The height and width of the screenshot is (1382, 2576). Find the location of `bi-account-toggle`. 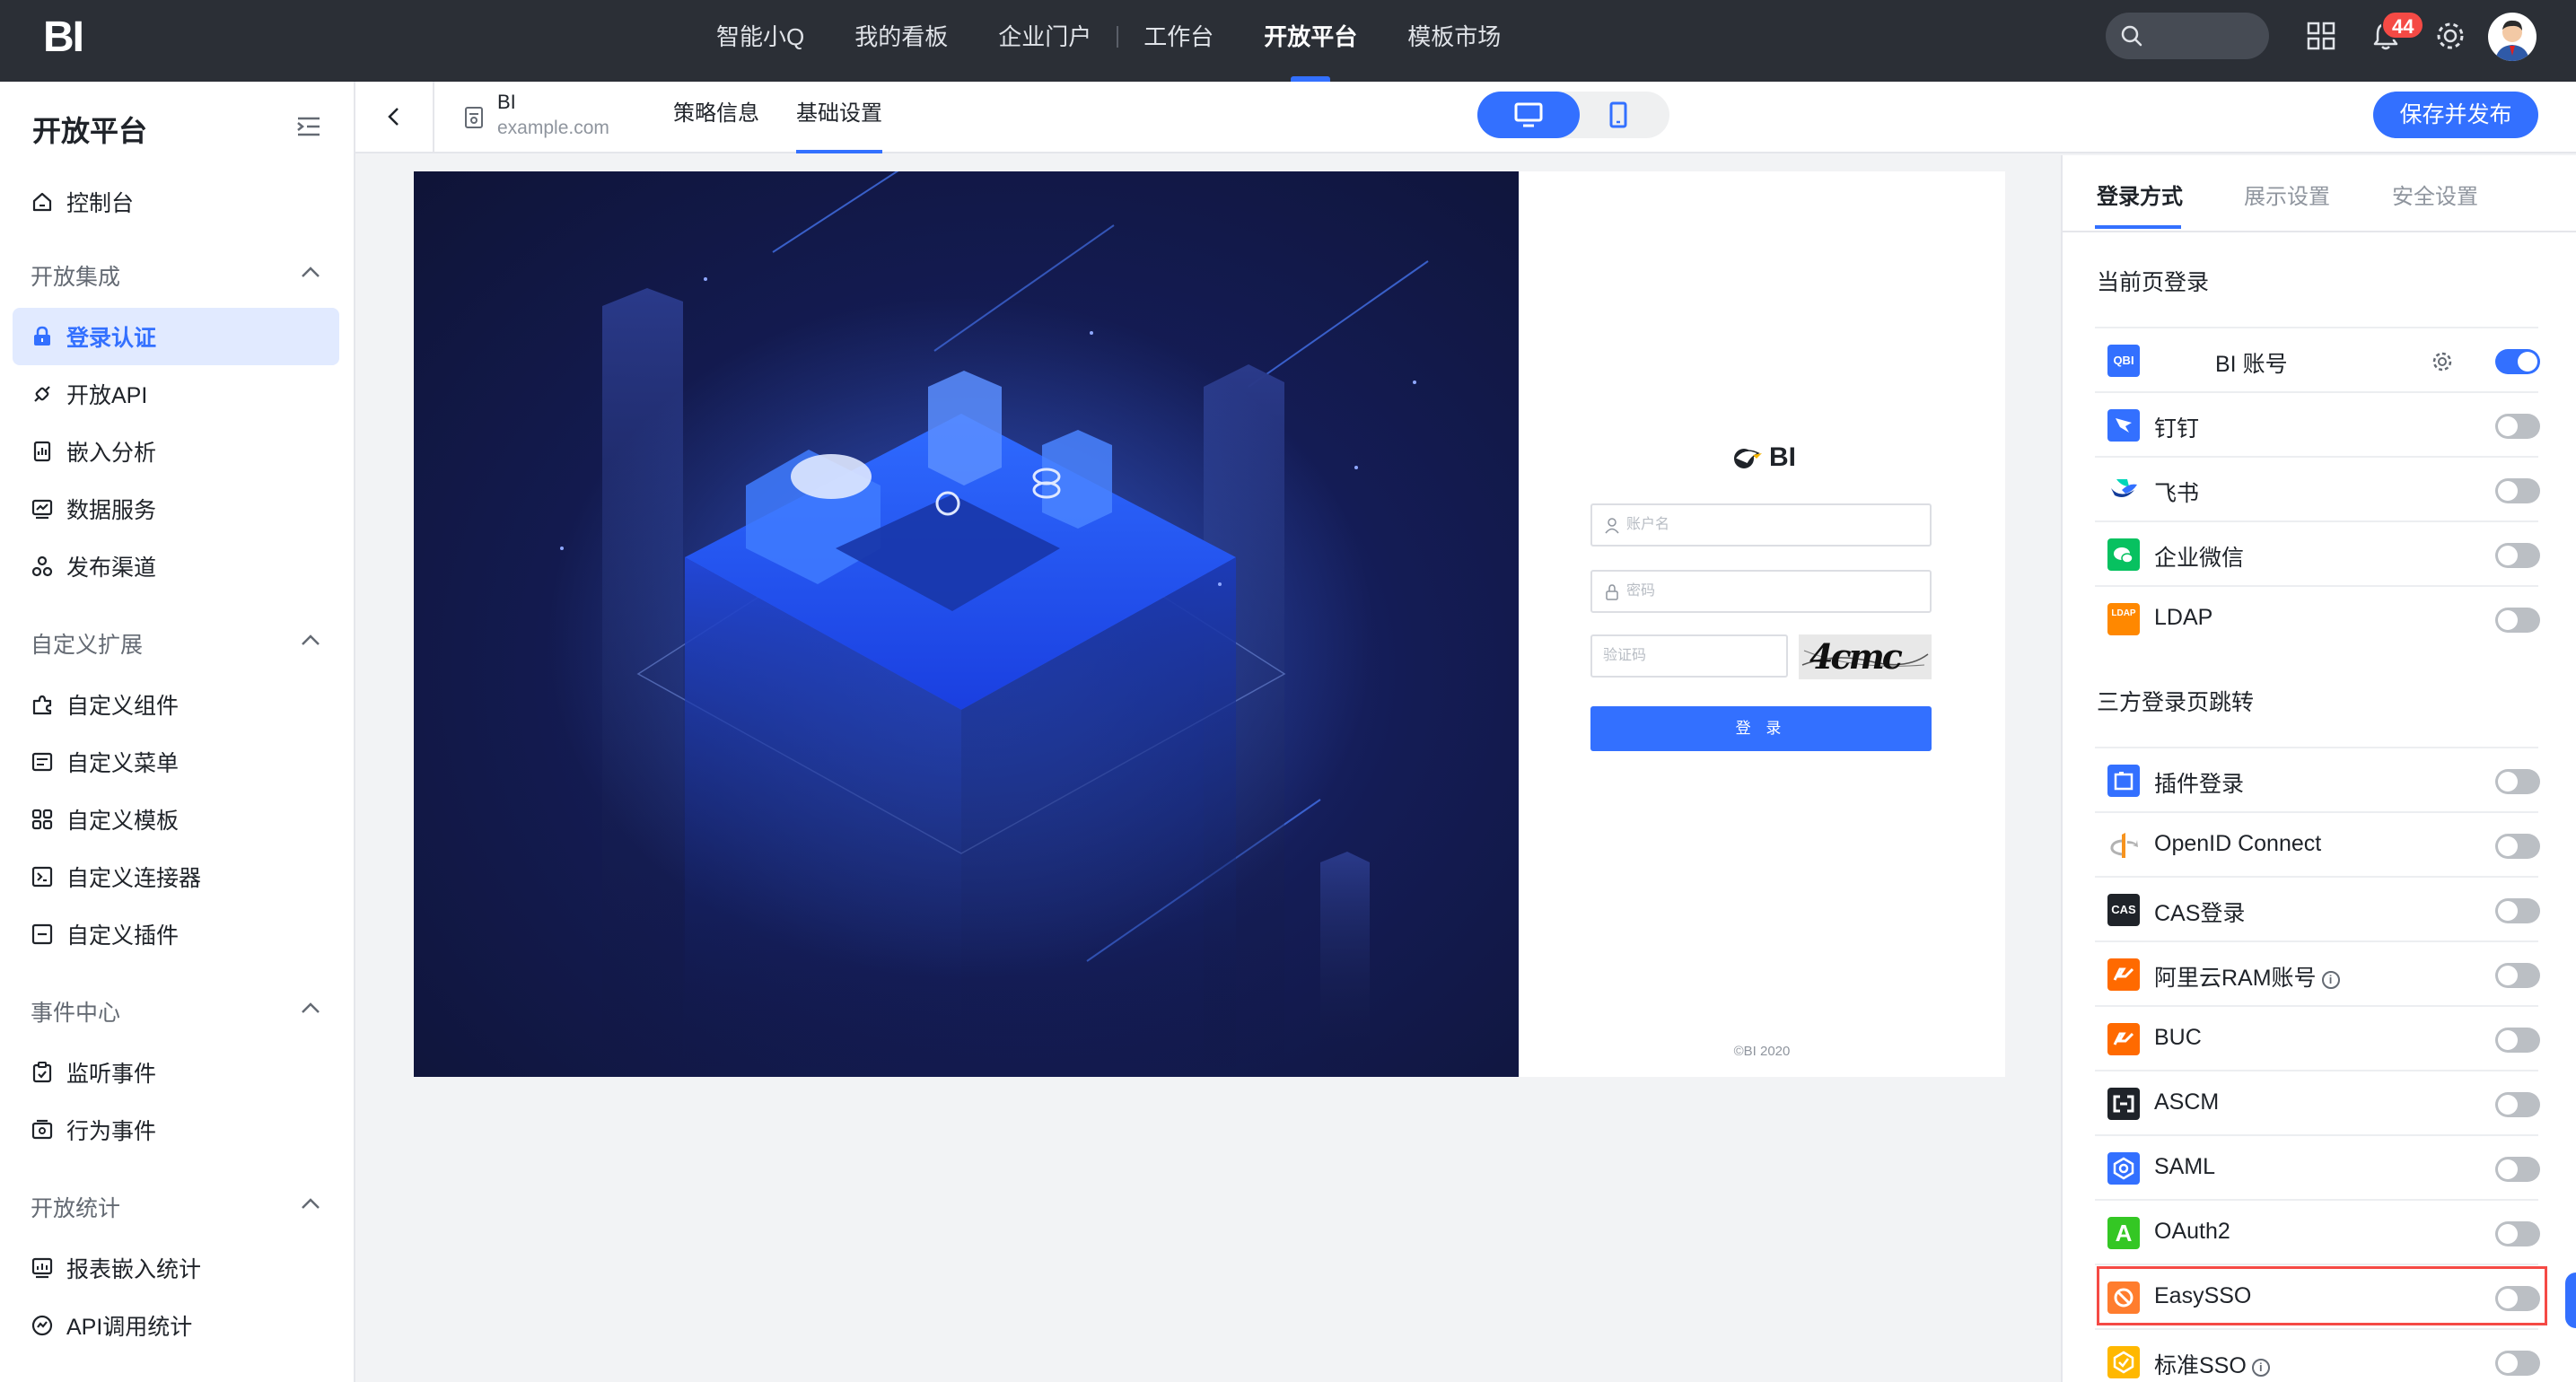

bi-account-toggle is located at coordinates (2517, 361).